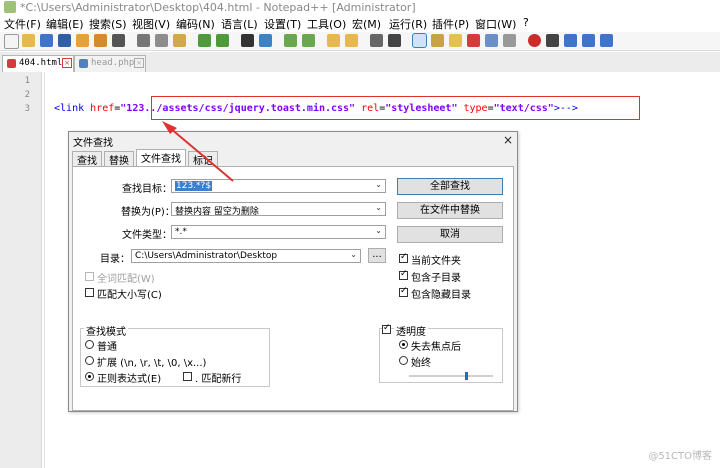  What do you see at coordinates (201, 154) in the screenshot?
I see `arrow-line` at bounding box center [201, 154].